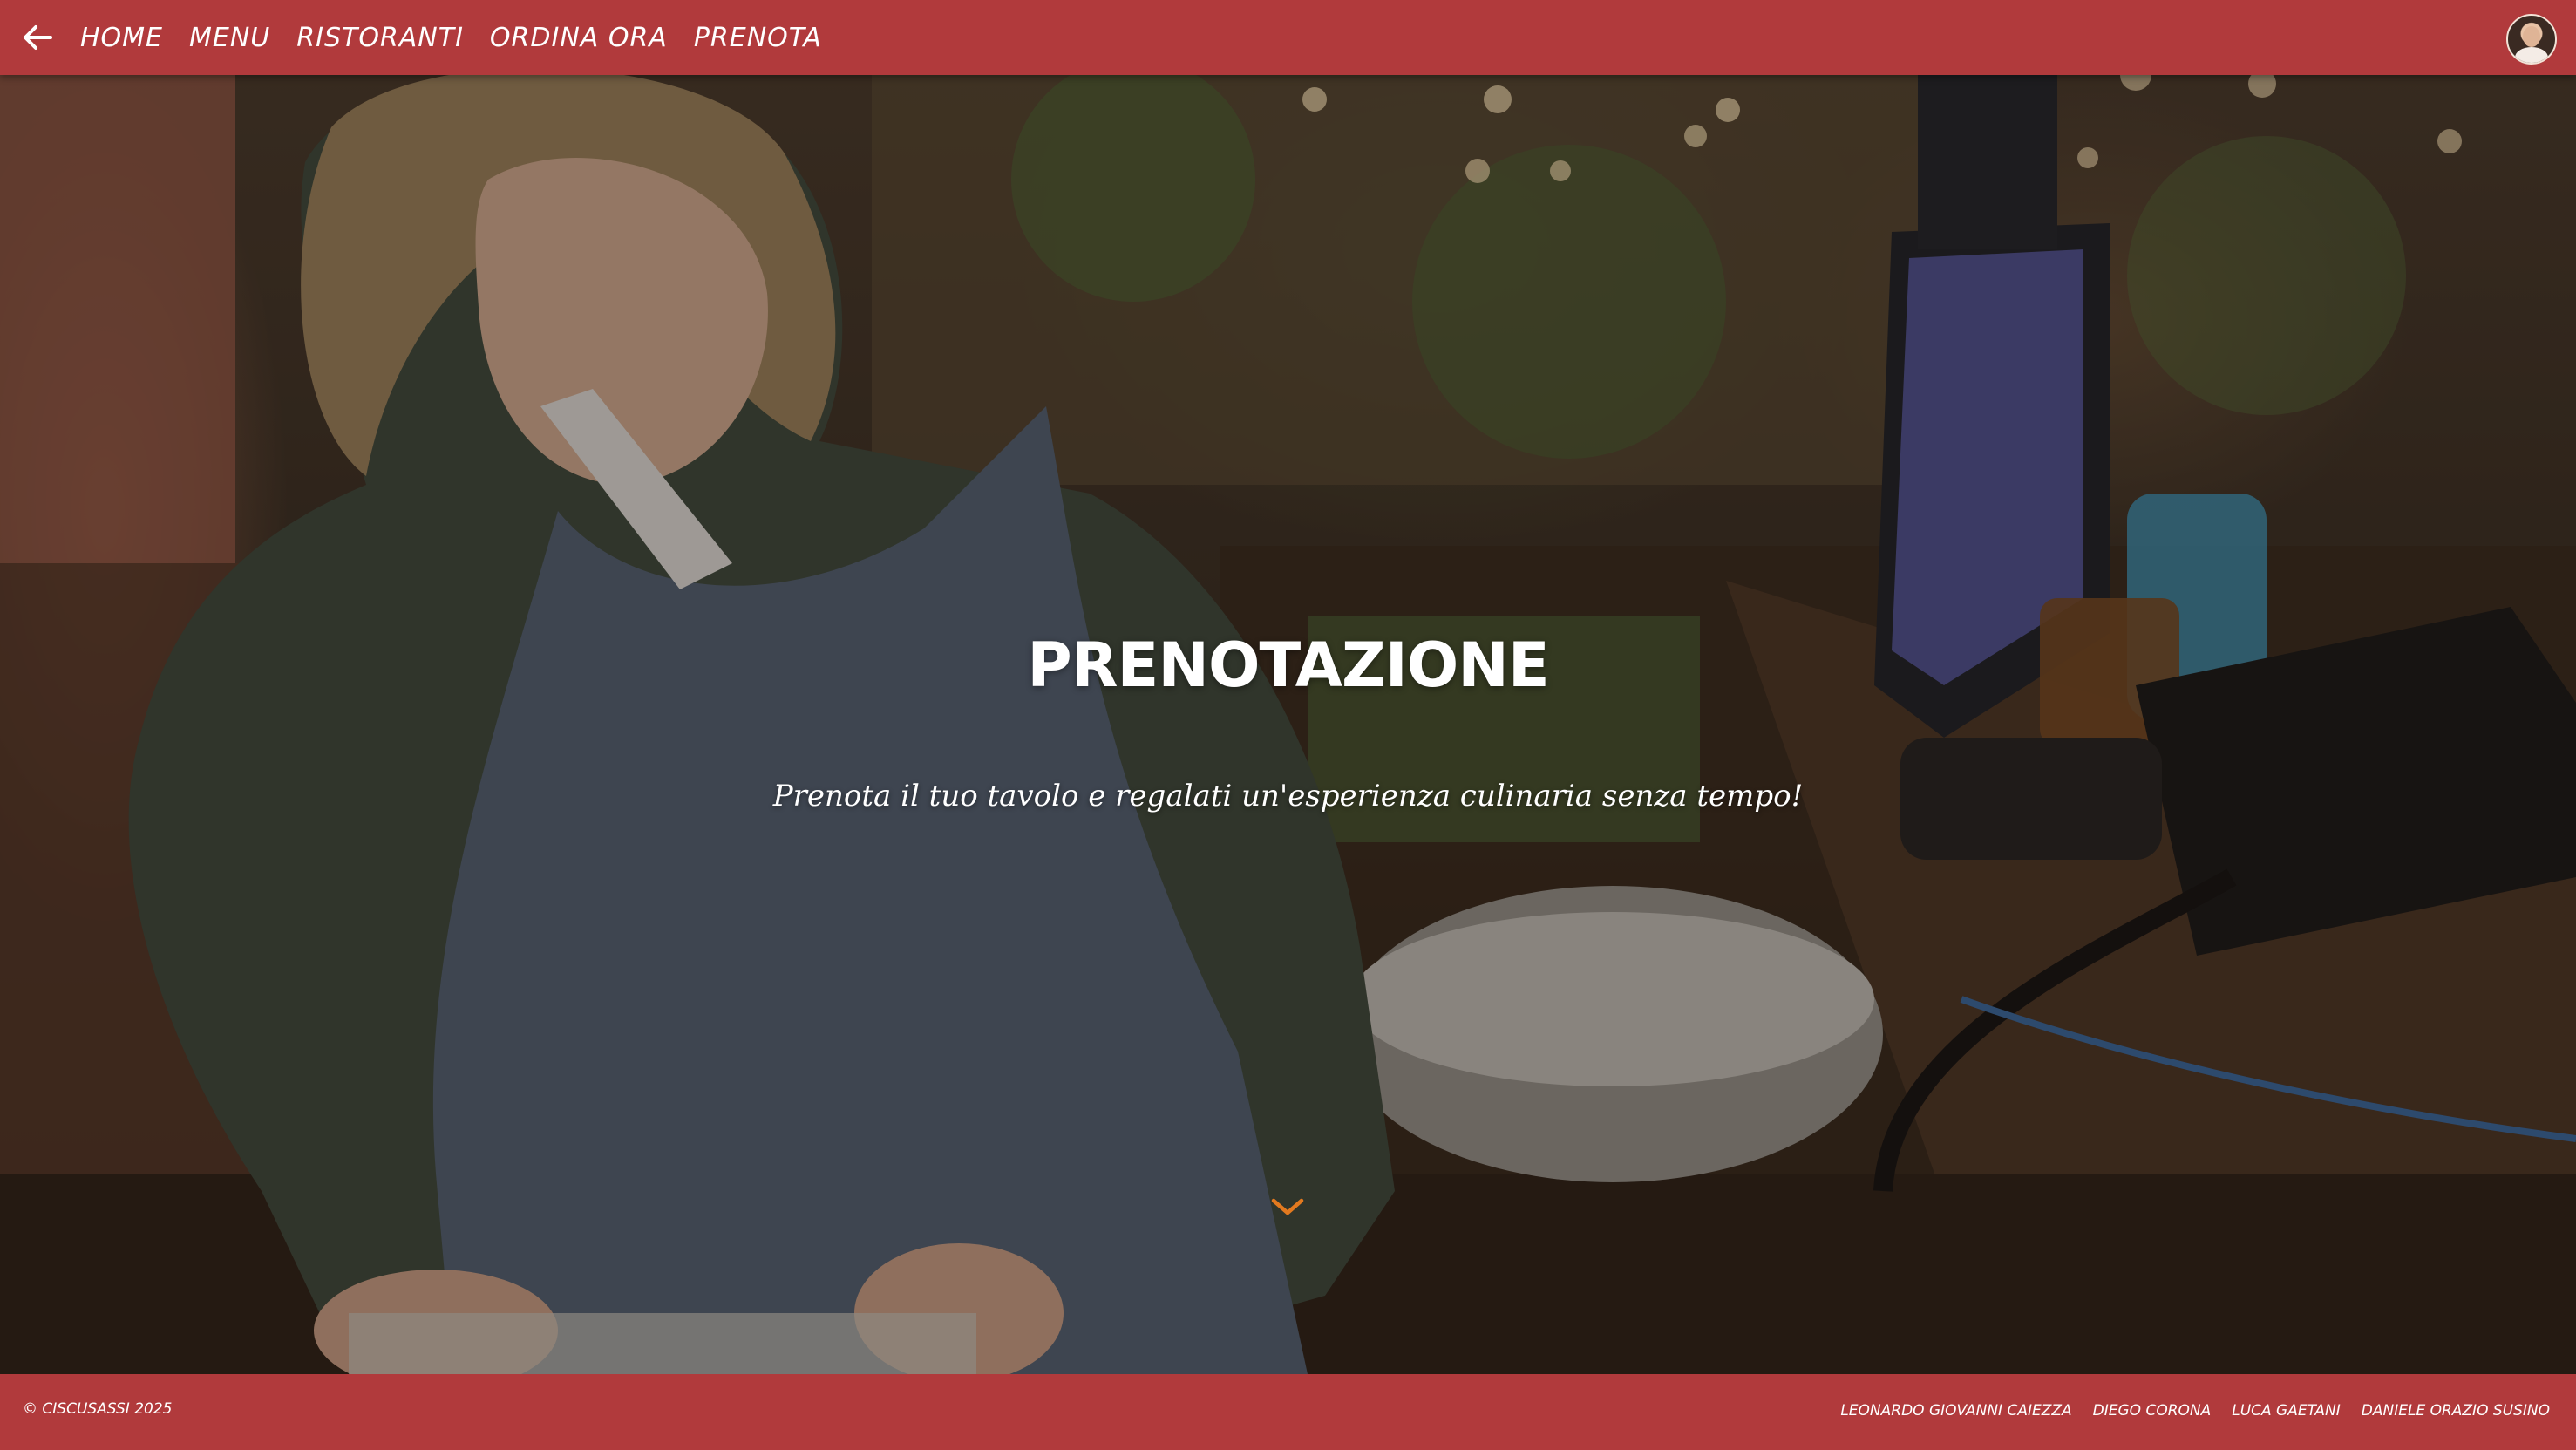 This screenshot has width=2576, height=1450. What do you see at coordinates (2152, 1410) in the screenshot?
I see `footer-author: DIEGO CORONA` at bounding box center [2152, 1410].